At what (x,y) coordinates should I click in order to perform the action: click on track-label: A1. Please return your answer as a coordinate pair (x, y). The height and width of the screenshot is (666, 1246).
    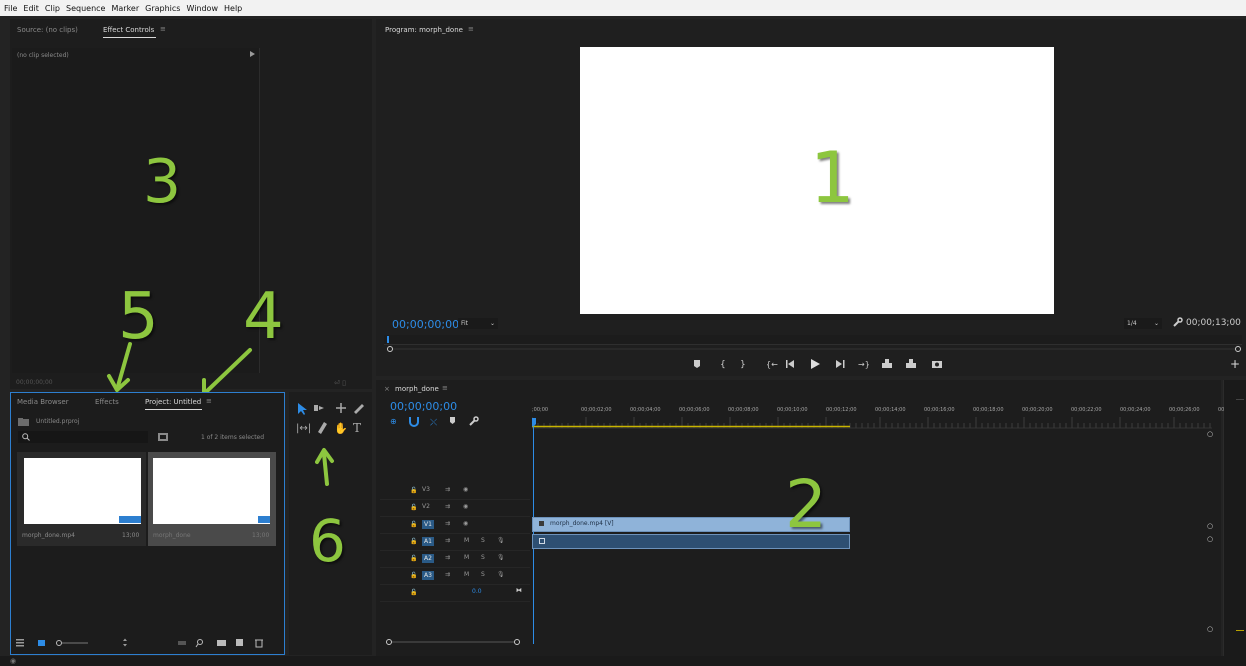
    Looking at the image, I should click on (428, 541).